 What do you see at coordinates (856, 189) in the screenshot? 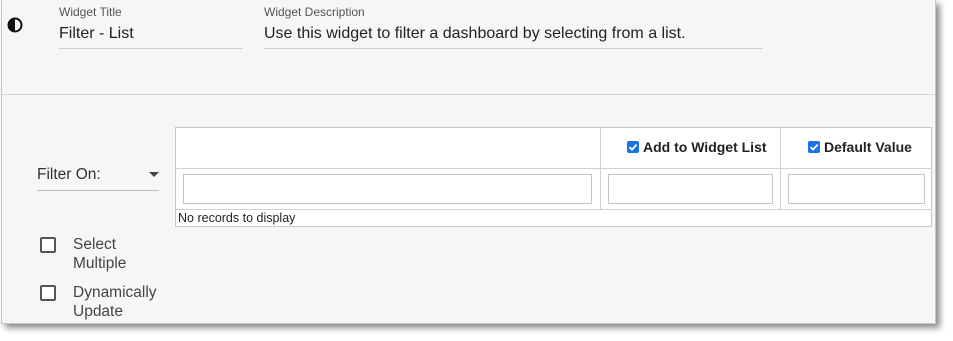
I see `default-value-input` at bounding box center [856, 189].